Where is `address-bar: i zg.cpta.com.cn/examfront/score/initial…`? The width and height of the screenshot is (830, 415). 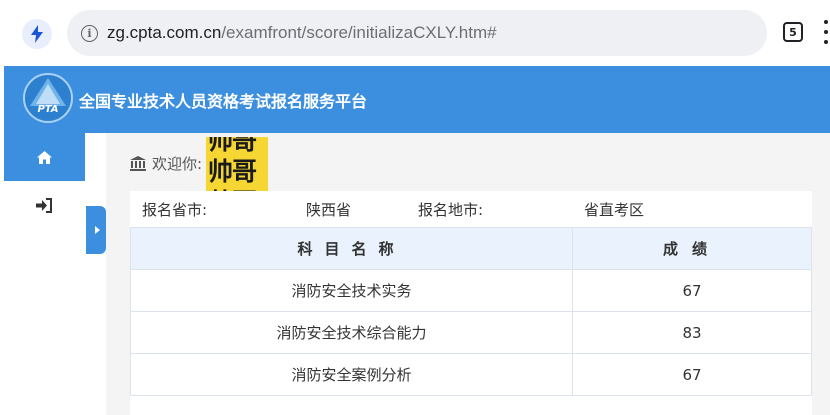
address-bar: i zg.cpta.com.cn/examfront/score/initial… is located at coordinates (417, 33).